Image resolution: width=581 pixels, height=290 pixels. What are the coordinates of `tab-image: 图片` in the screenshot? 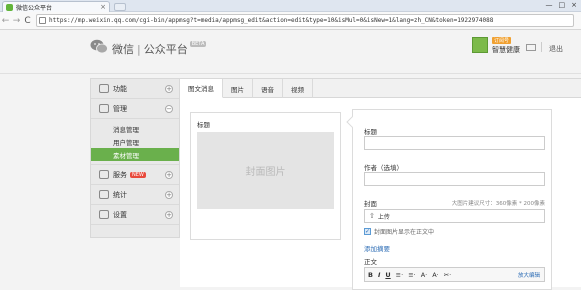 It's located at (238, 88).